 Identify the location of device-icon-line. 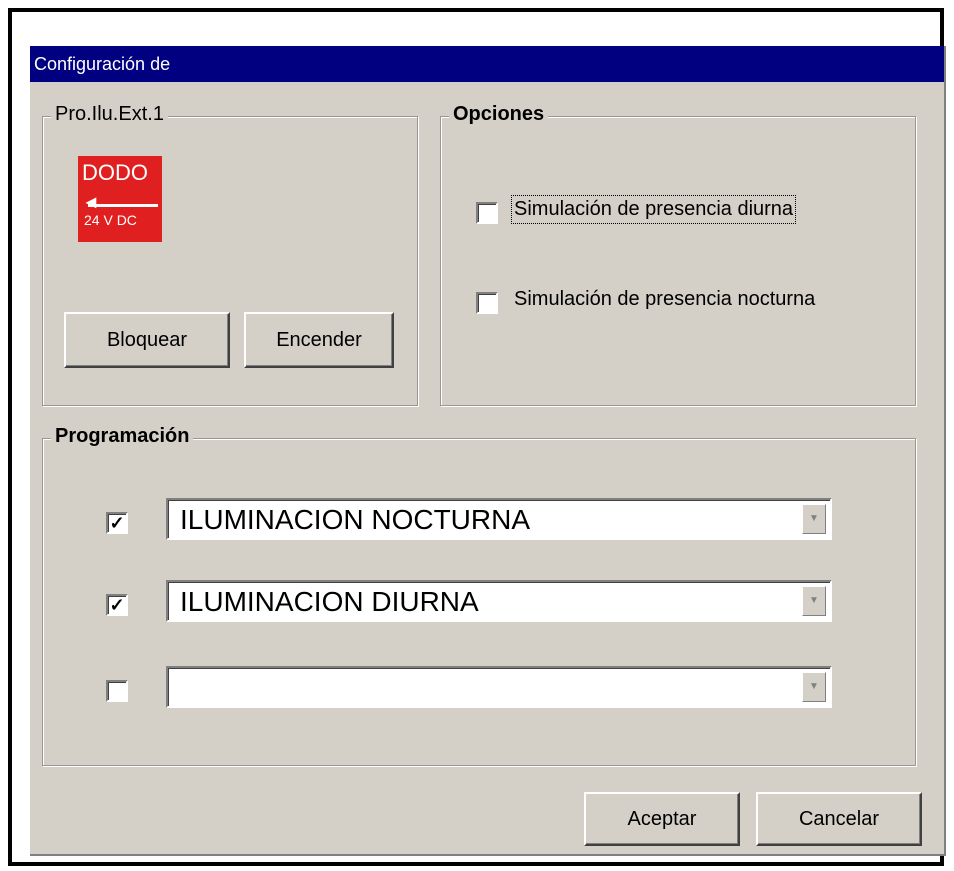
(123, 205).